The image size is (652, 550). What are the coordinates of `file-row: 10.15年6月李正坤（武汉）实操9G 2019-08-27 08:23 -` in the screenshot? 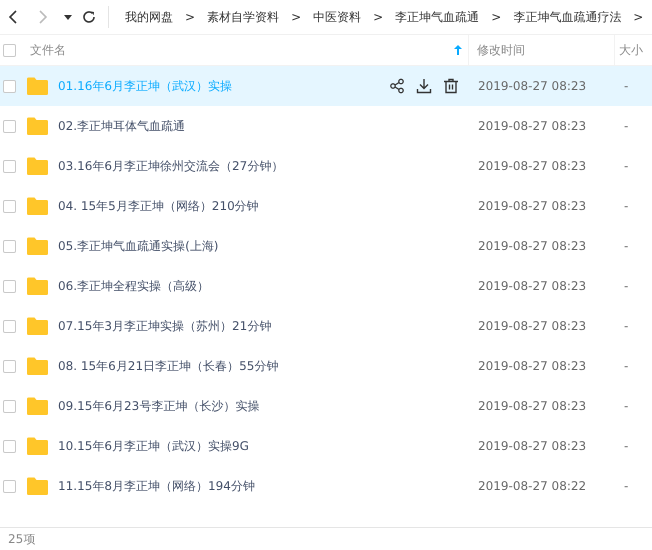 It's located at (326, 446).